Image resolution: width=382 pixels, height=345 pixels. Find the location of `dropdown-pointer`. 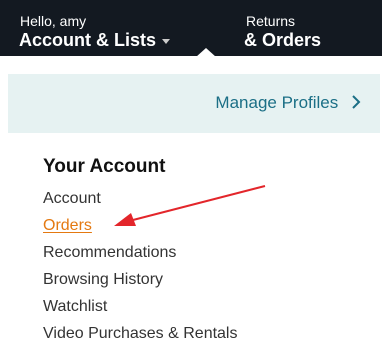

dropdown-pointer is located at coordinates (206, 52).